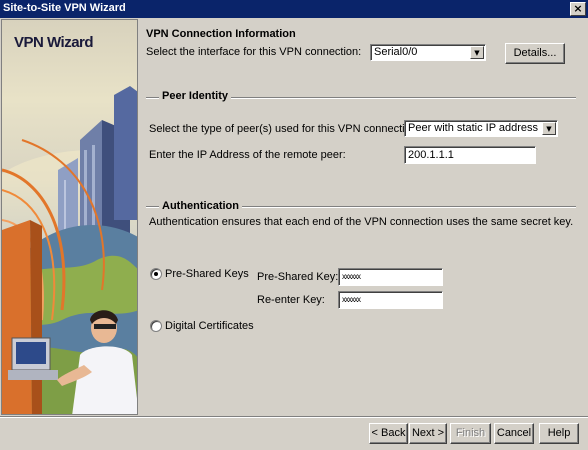 This screenshot has height=450, width=588. I want to click on pre-shared-keys-radio, so click(156, 274).